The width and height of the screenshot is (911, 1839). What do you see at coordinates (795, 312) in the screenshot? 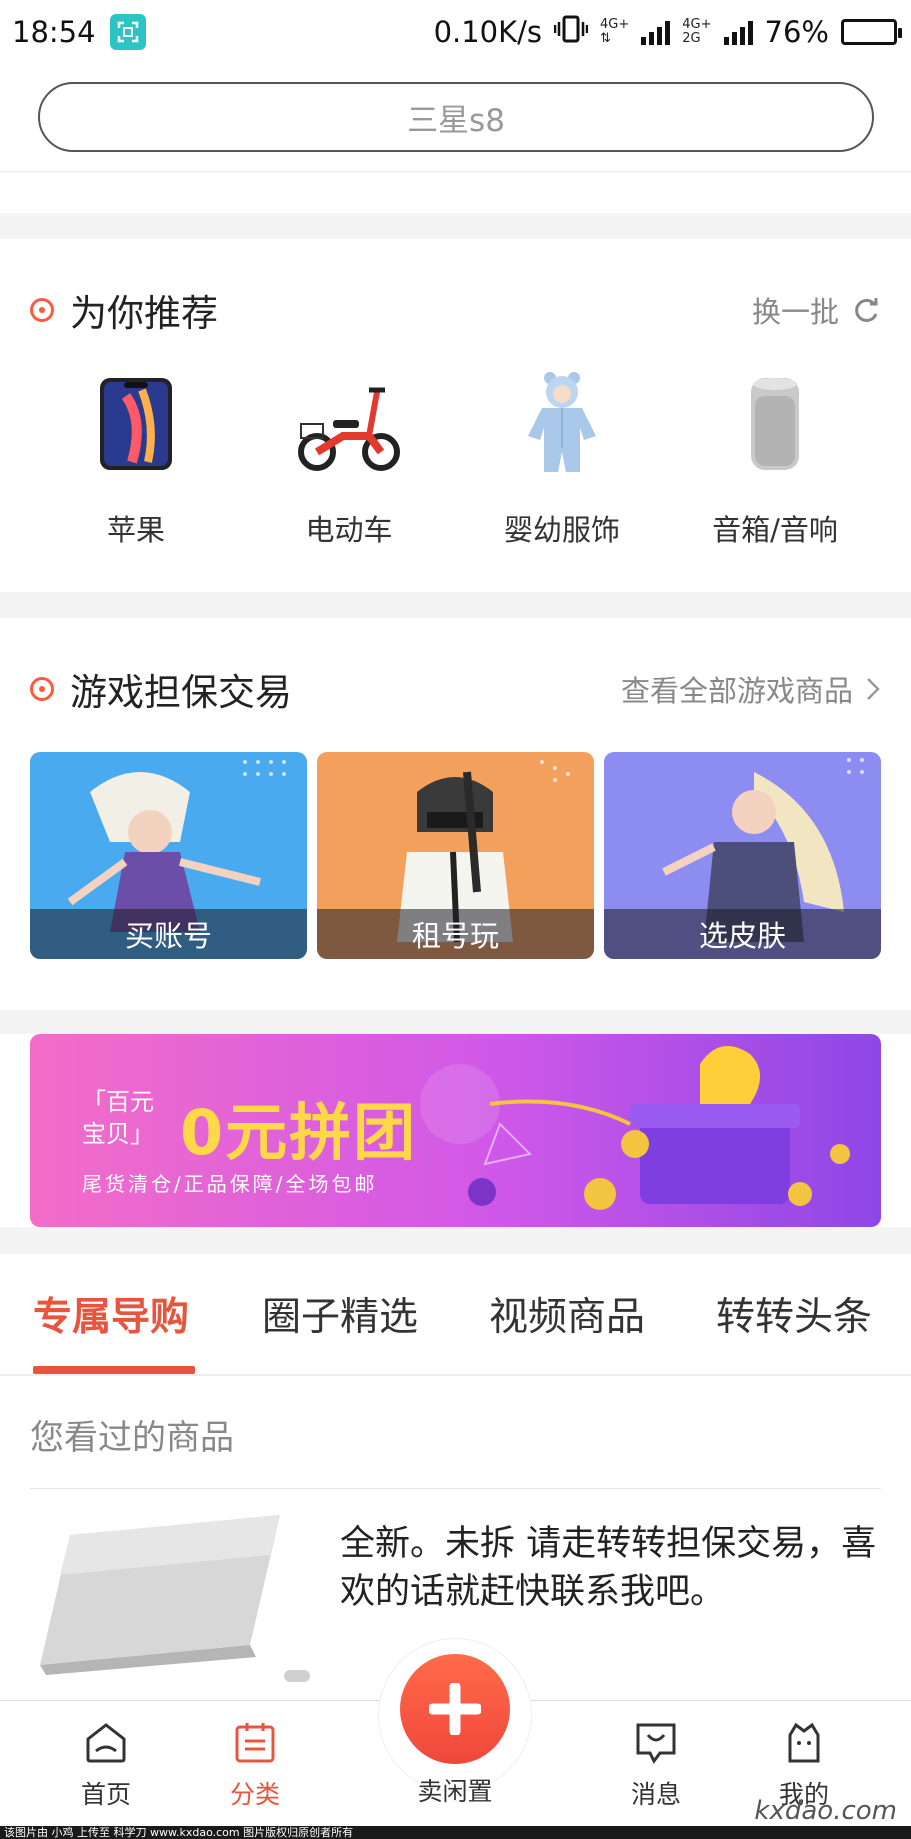
I see `refresh-label: 换一批` at bounding box center [795, 312].